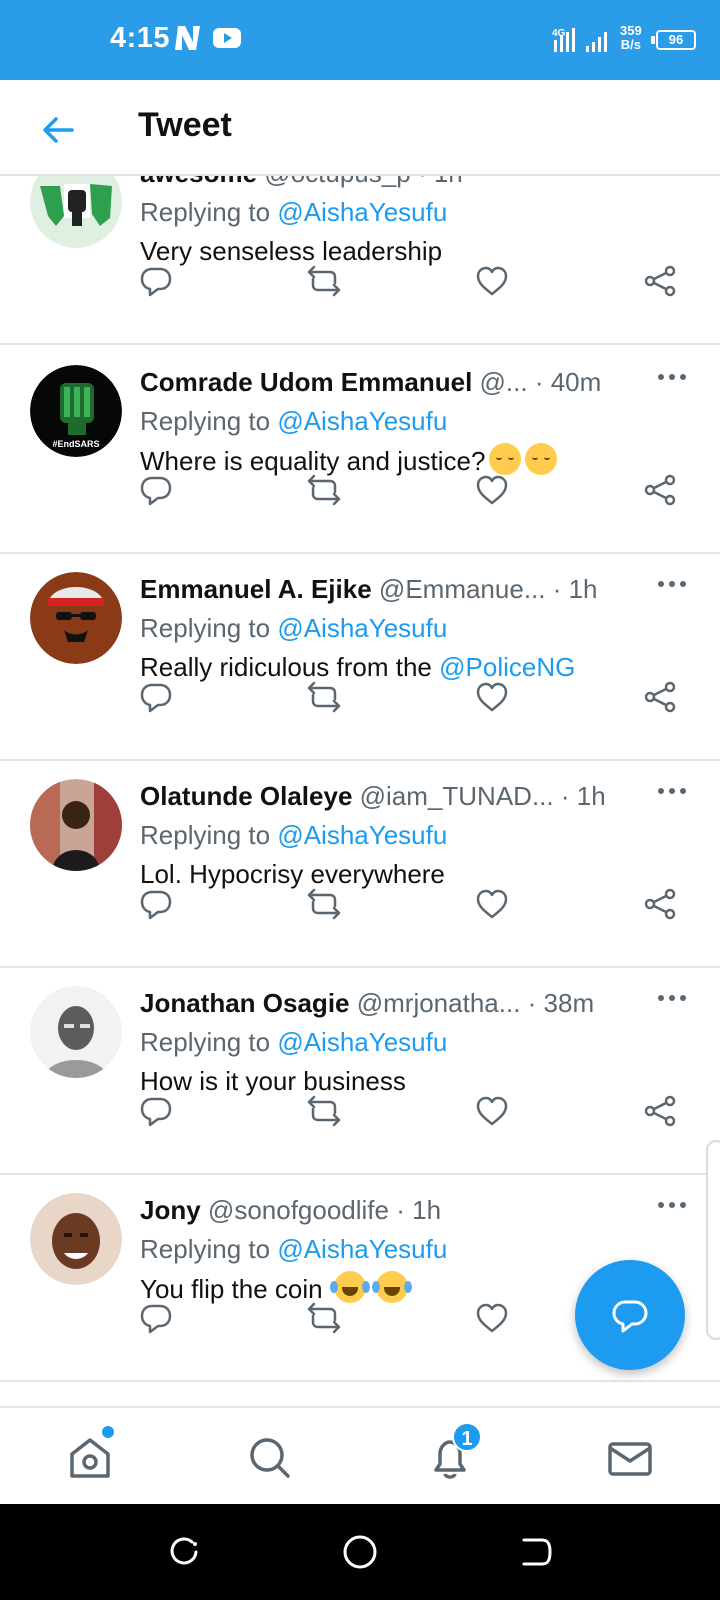  Describe the element at coordinates (507, 667) in the screenshot. I see `tweet-mention-link: @PoliceNG` at that location.